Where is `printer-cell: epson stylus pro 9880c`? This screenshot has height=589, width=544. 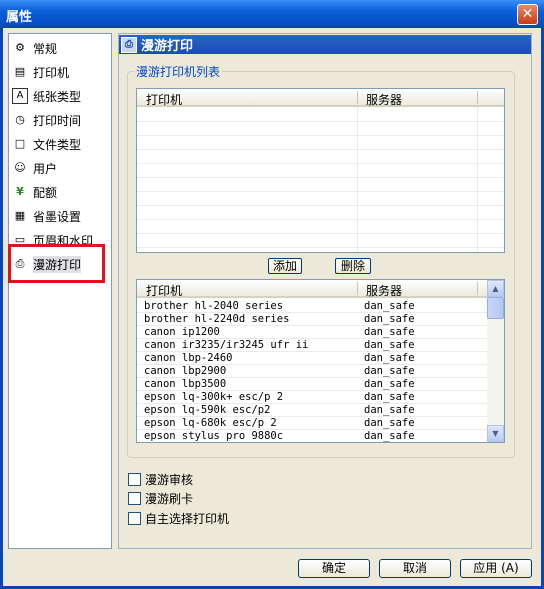 printer-cell: epson stylus pro 9880c is located at coordinates (214, 436).